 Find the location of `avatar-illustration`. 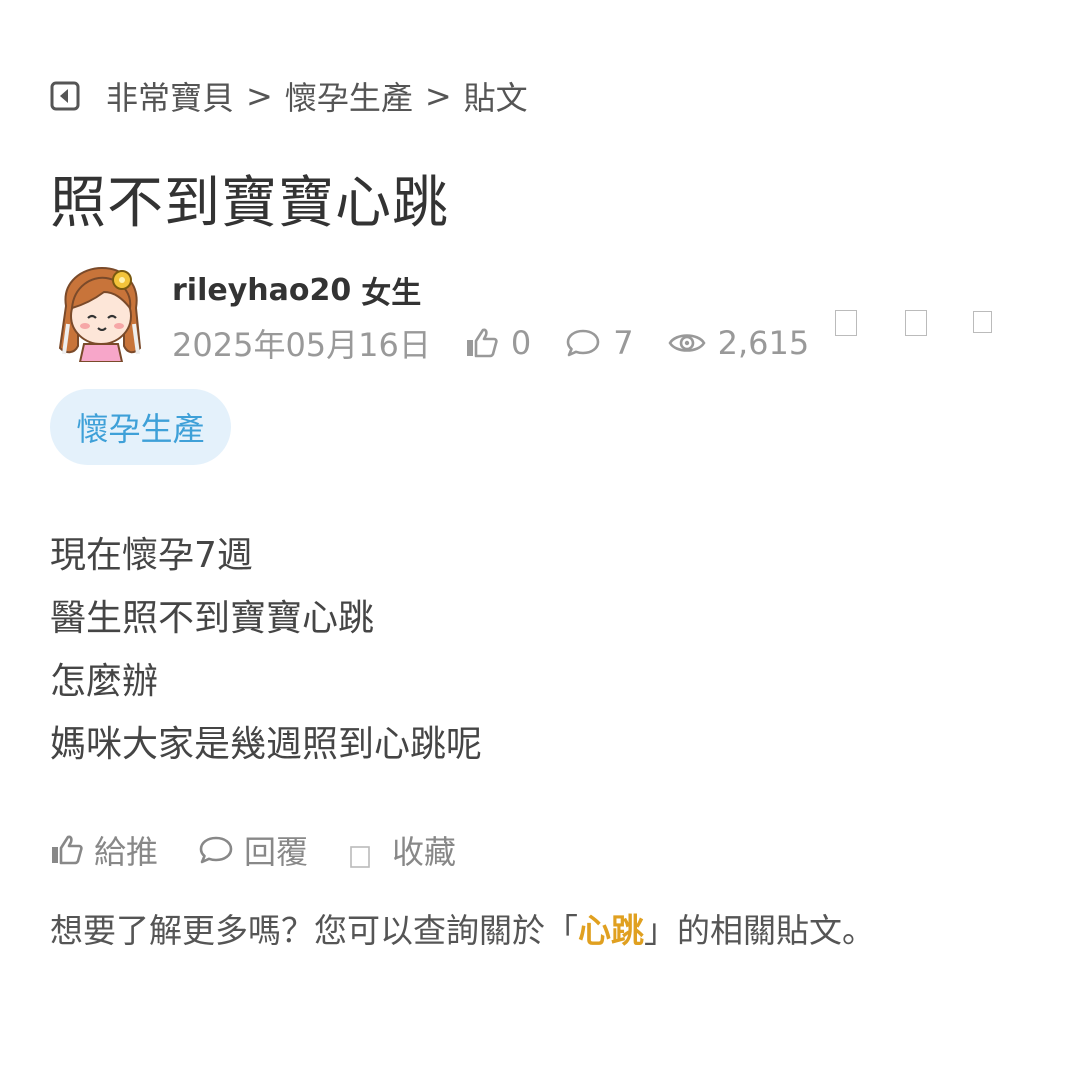

avatar-illustration is located at coordinates (100, 314).